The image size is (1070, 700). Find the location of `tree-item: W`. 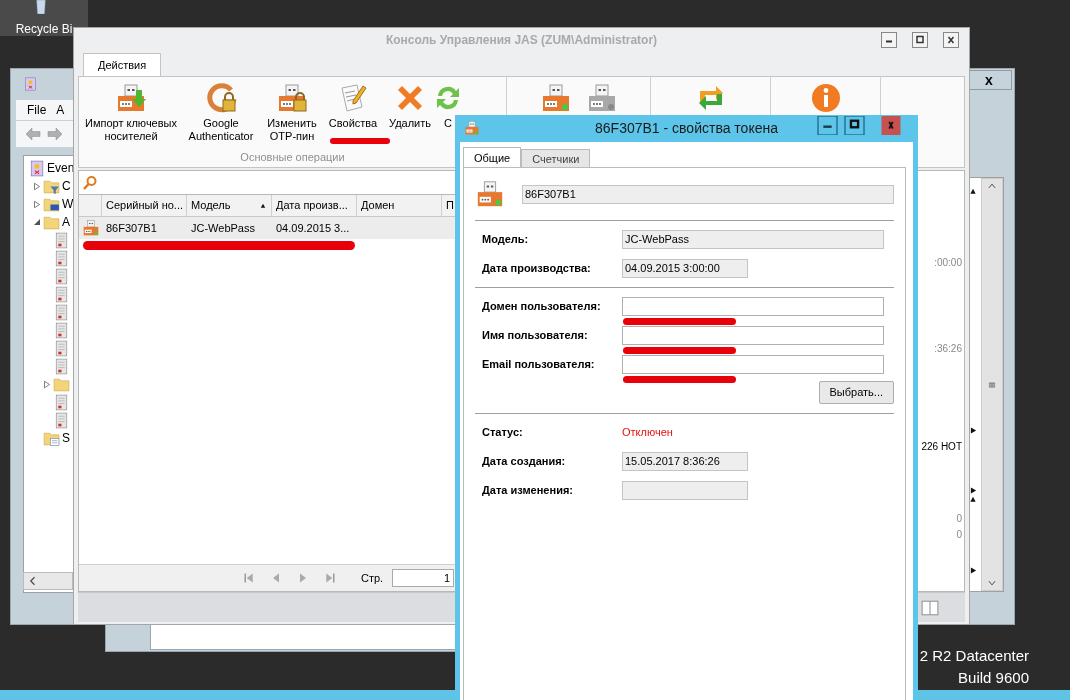

tree-item: W is located at coordinates (68, 204).